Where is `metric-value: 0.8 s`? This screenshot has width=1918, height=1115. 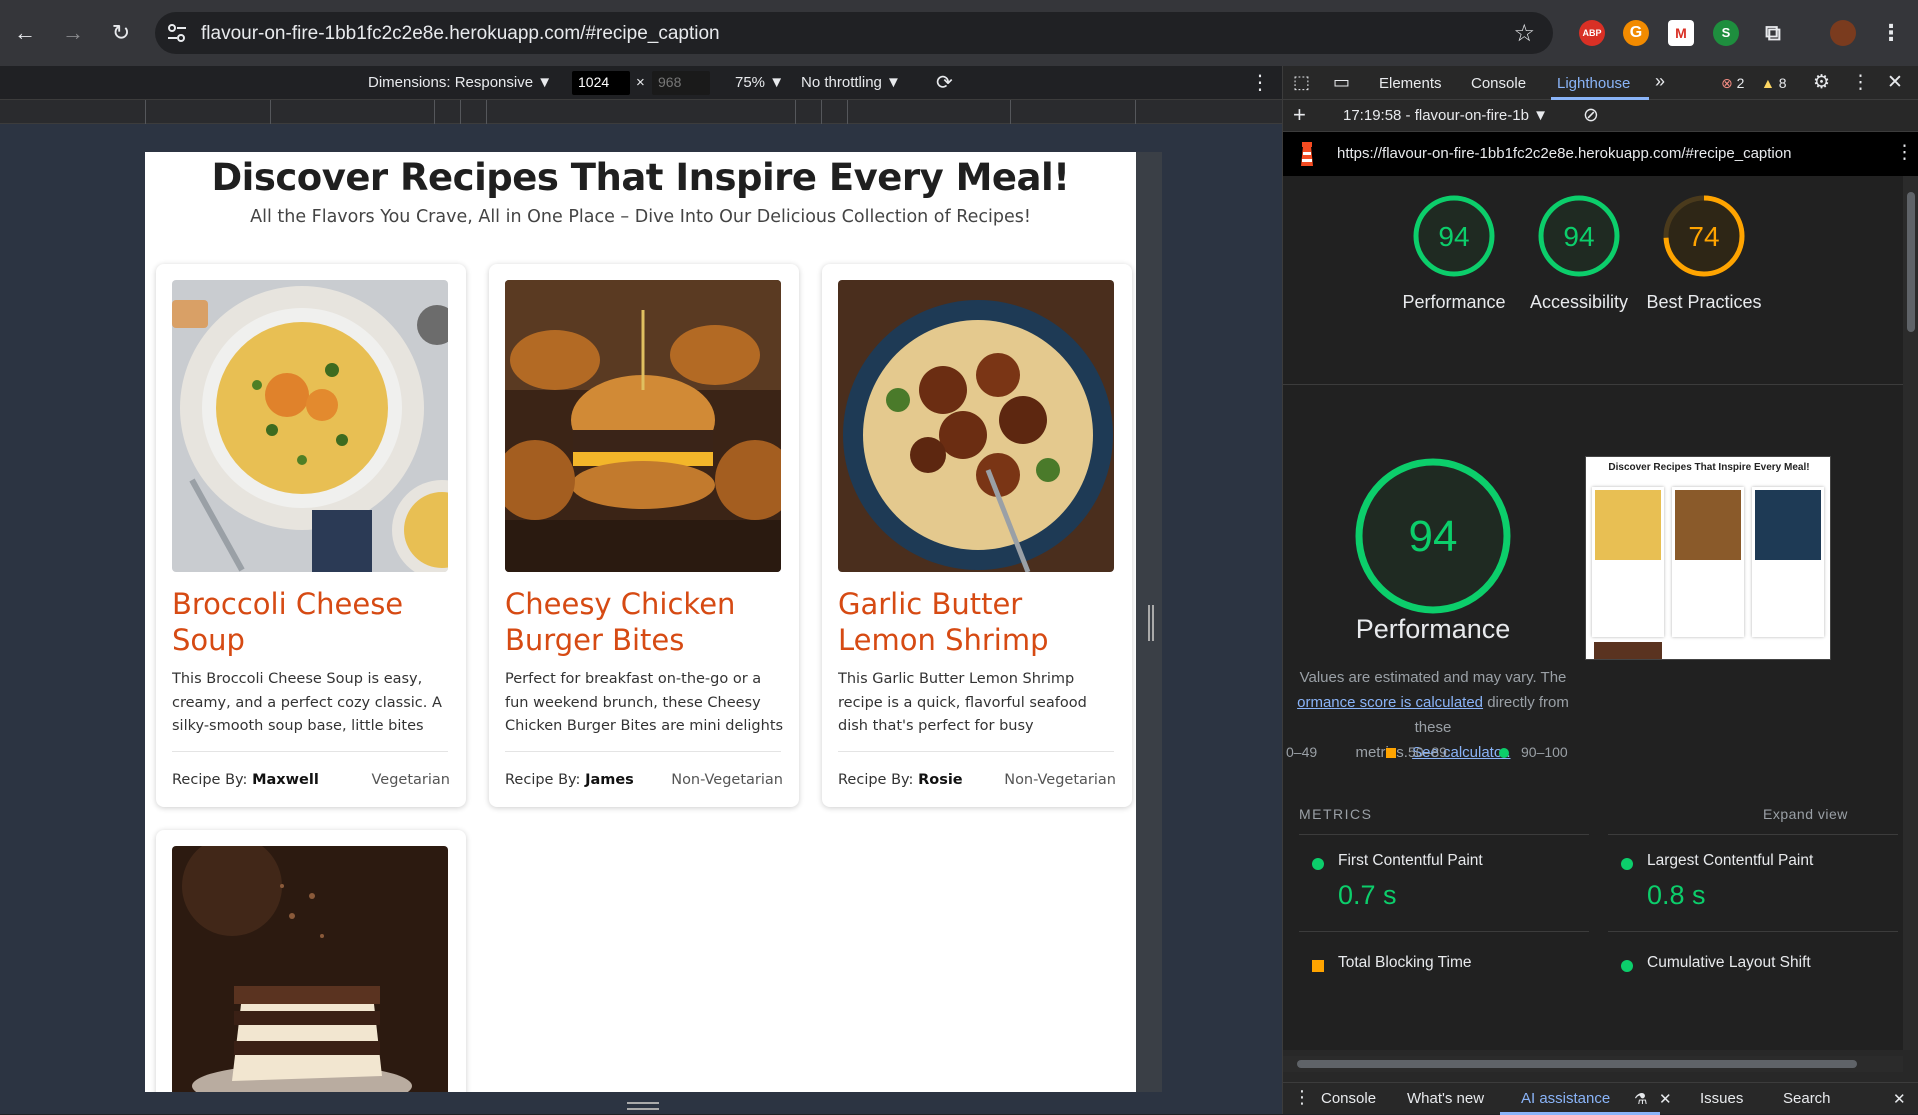 metric-value: 0.8 s is located at coordinates (1676, 895).